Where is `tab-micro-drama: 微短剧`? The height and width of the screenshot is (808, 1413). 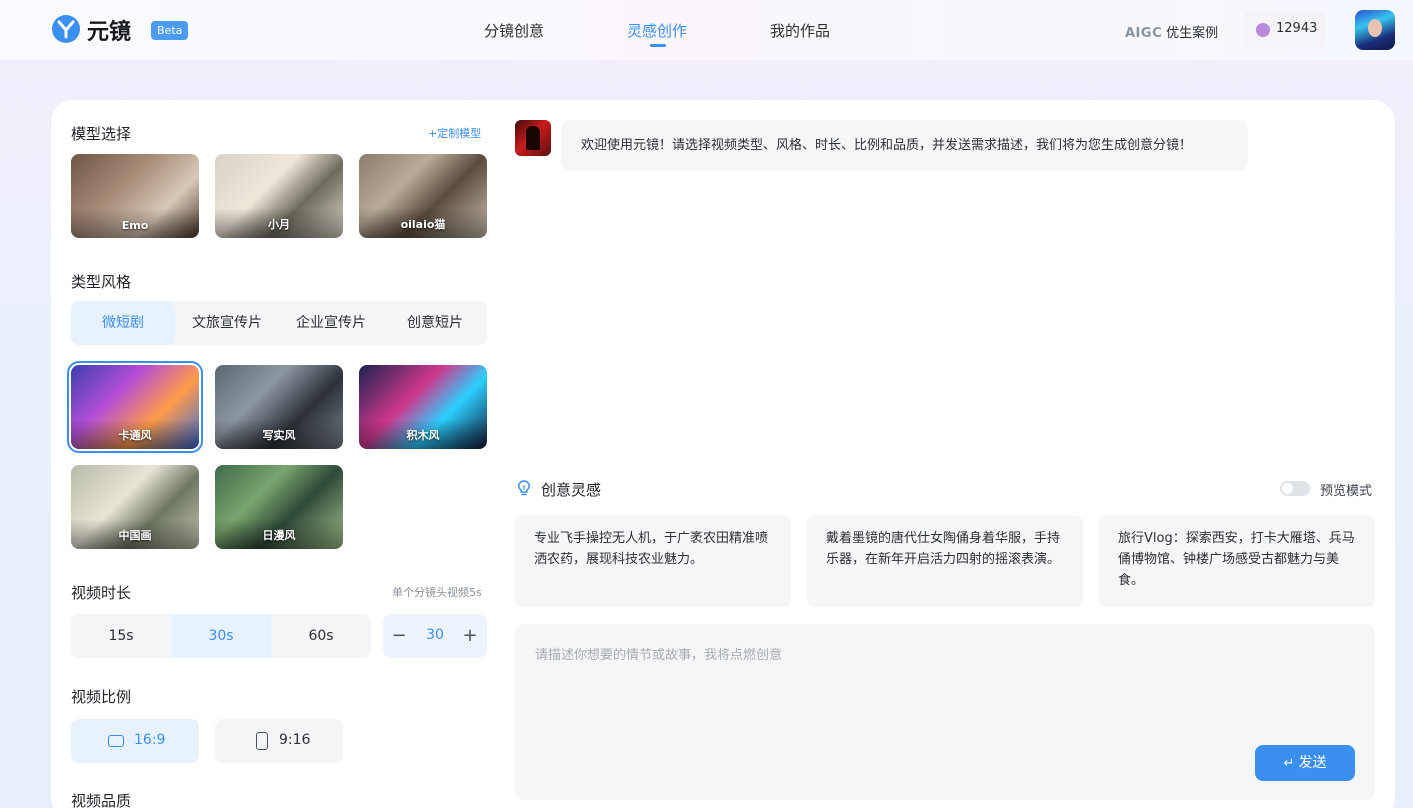 tab-micro-drama: 微短剧 is located at coordinates (123, 323).